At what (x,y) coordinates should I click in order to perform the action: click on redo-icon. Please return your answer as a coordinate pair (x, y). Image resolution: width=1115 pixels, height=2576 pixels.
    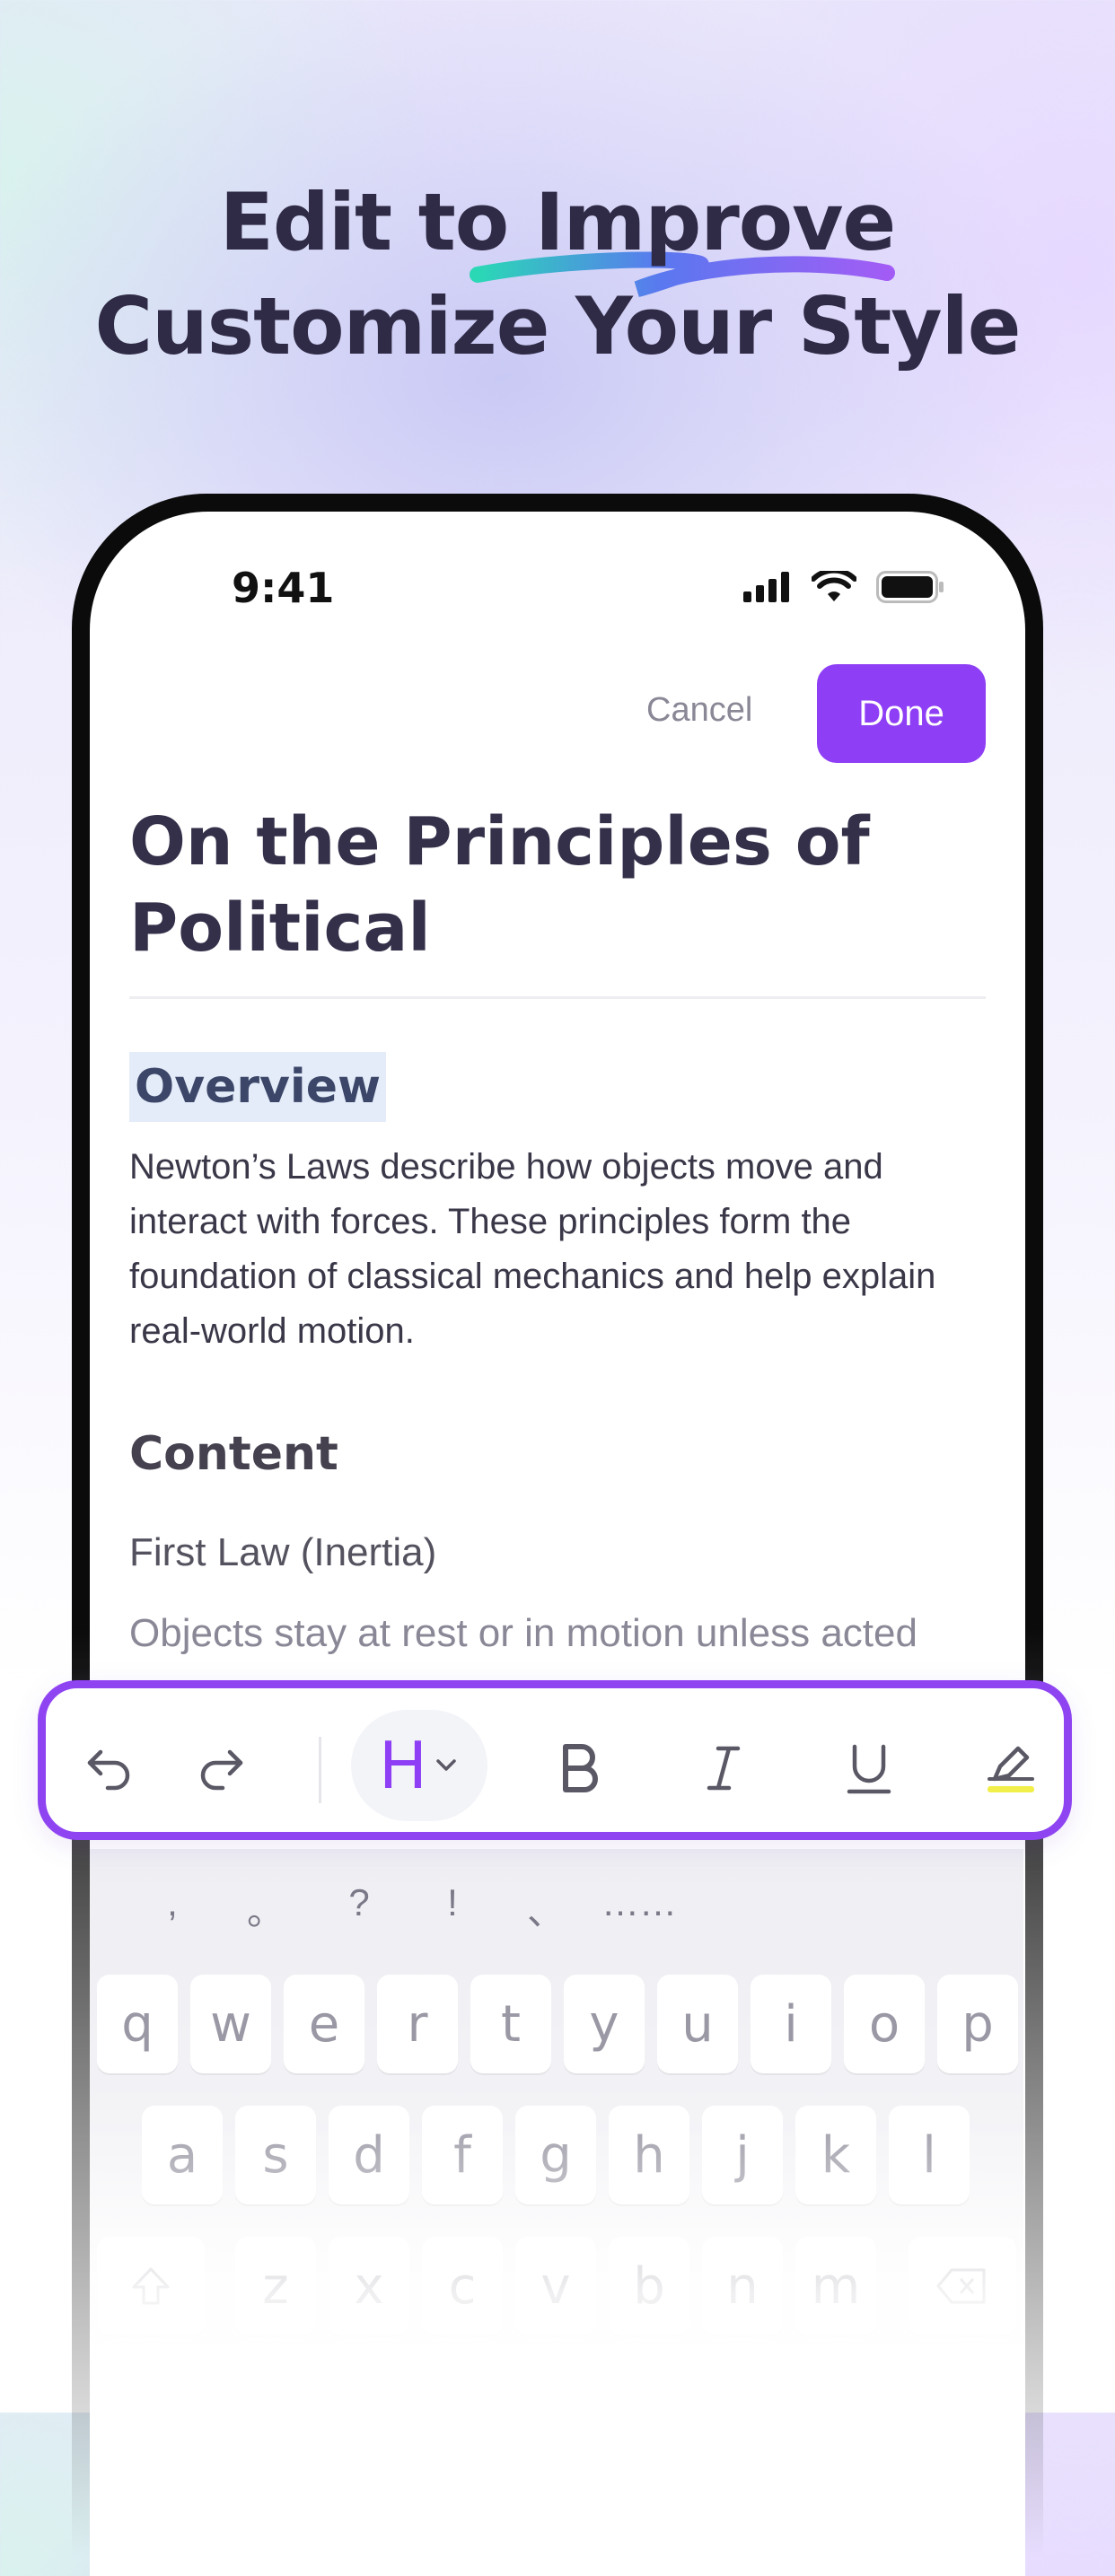
    Looking at the image, I should click on (221, 1770).